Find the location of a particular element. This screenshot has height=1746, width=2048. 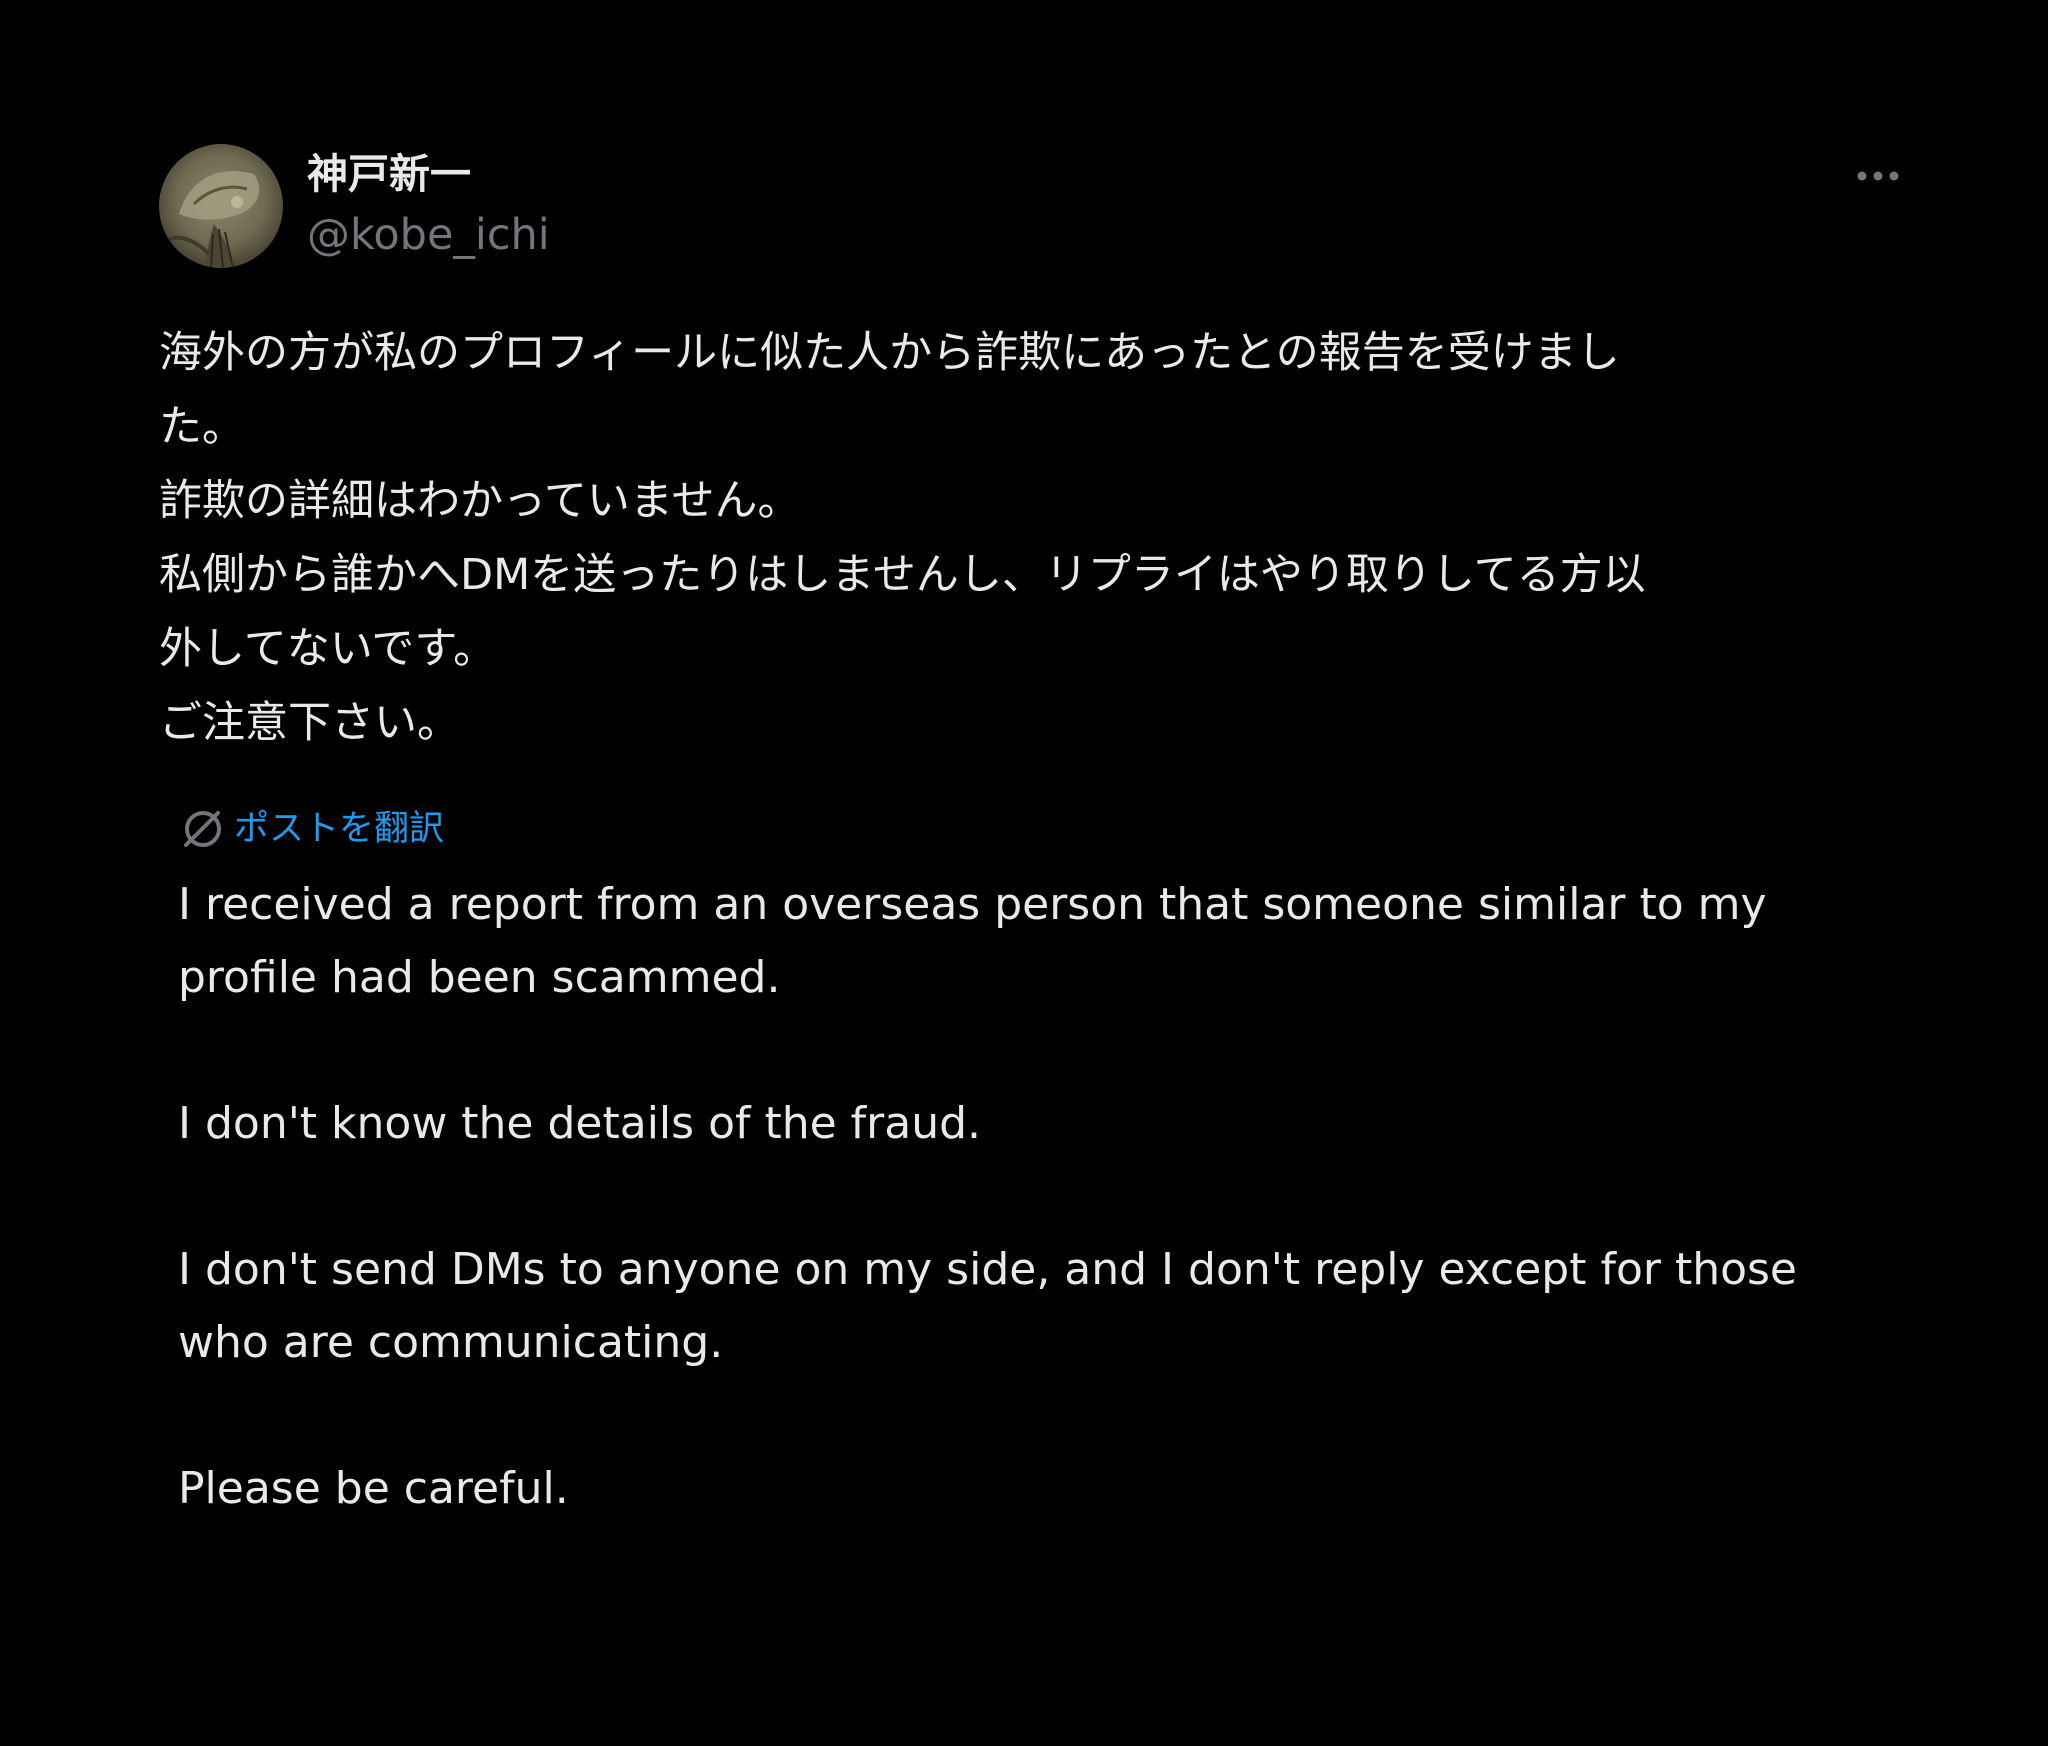

handle: @kobe_ichi is located at coordinates (428, 235).